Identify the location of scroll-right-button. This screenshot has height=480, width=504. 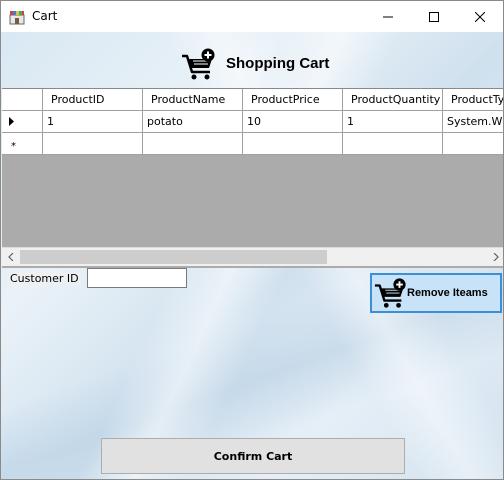
(495, 257).